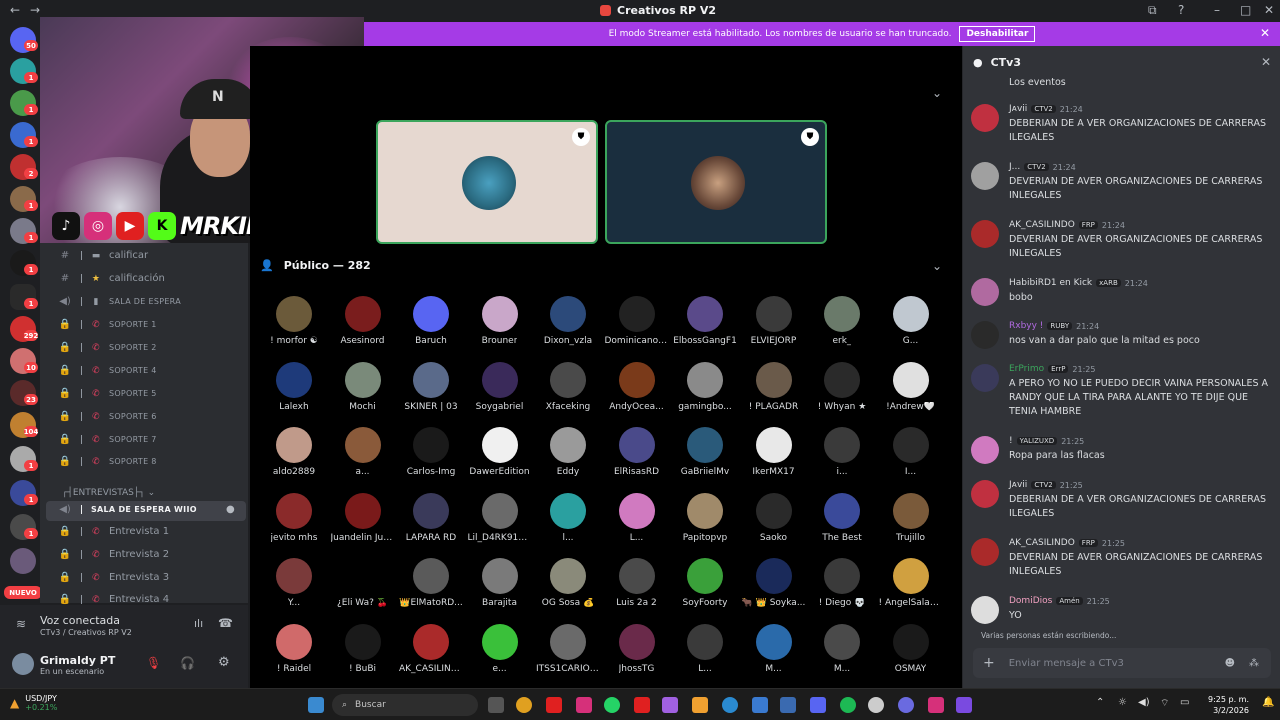  I want to click on audience-member: SoyFoorty, so click(705, 583).